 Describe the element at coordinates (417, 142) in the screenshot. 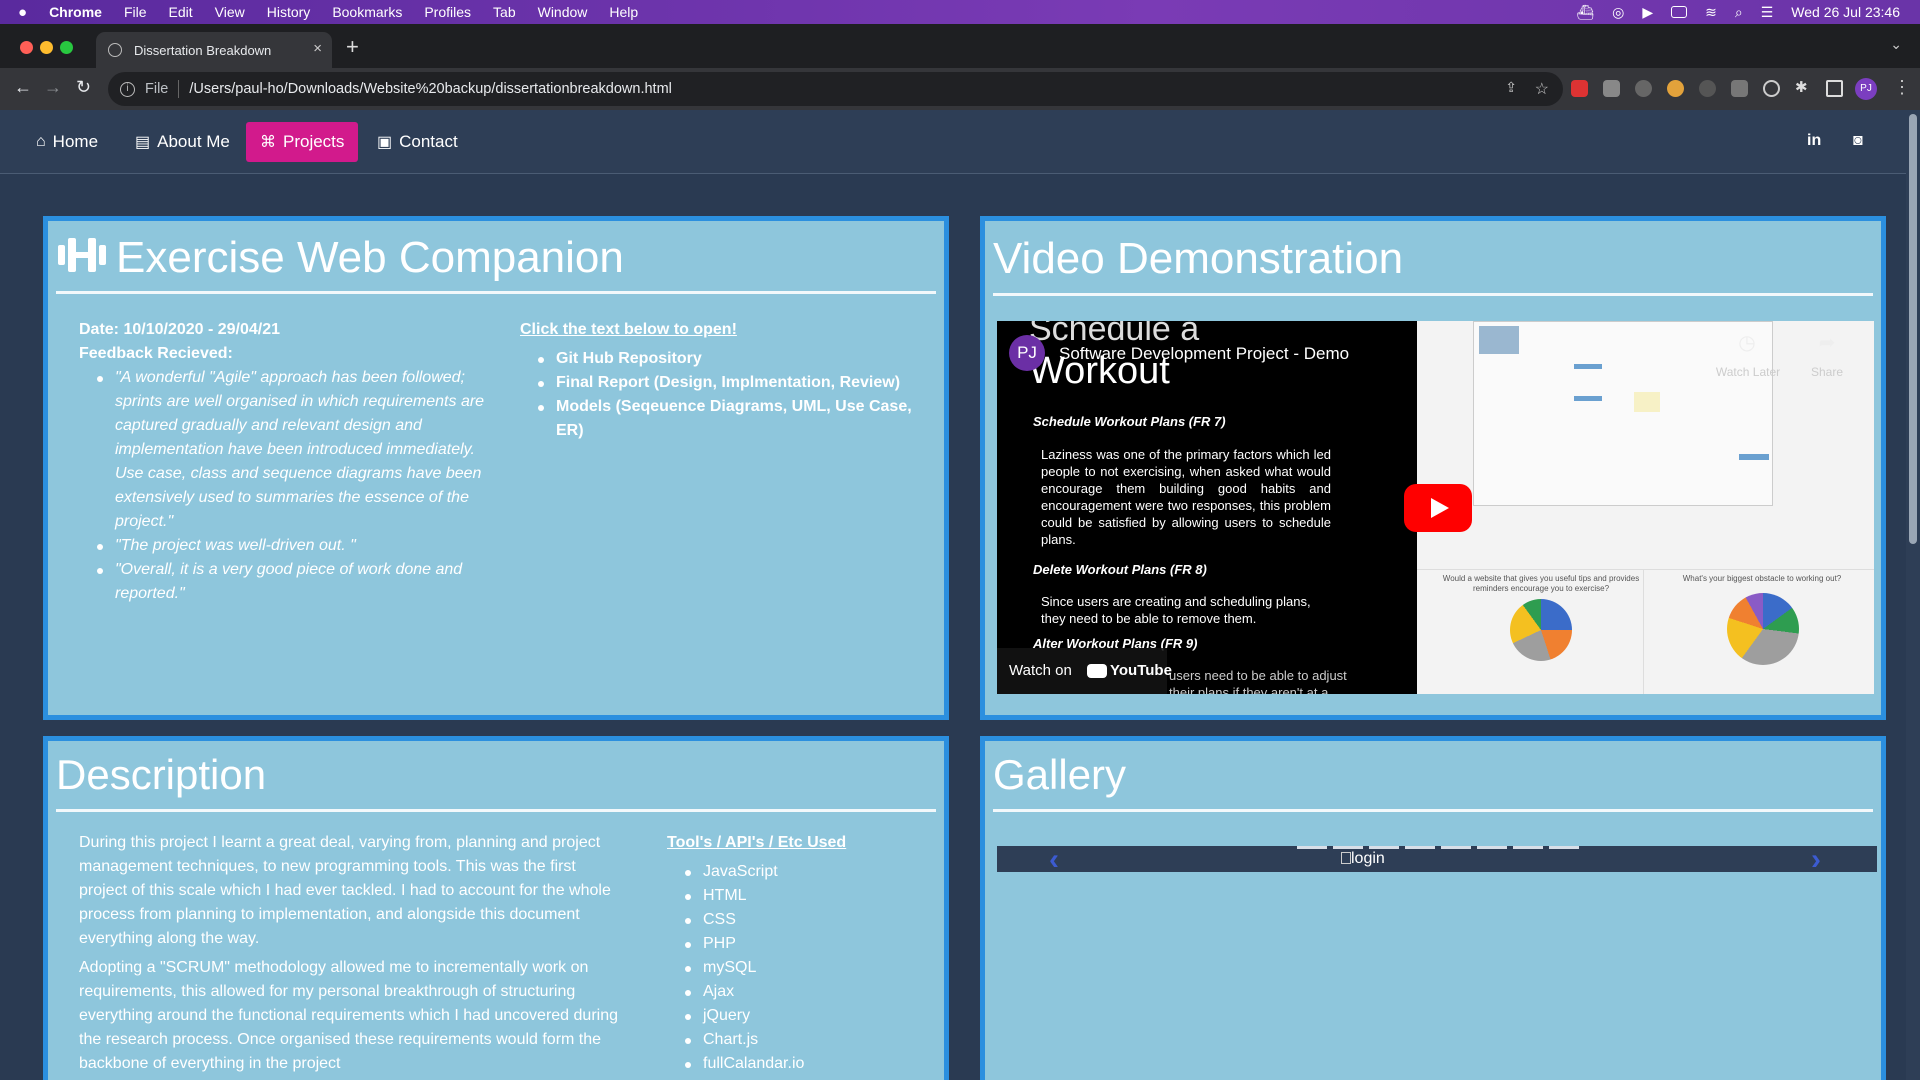

I see `nav-contact: ▣ Contact` at that location.